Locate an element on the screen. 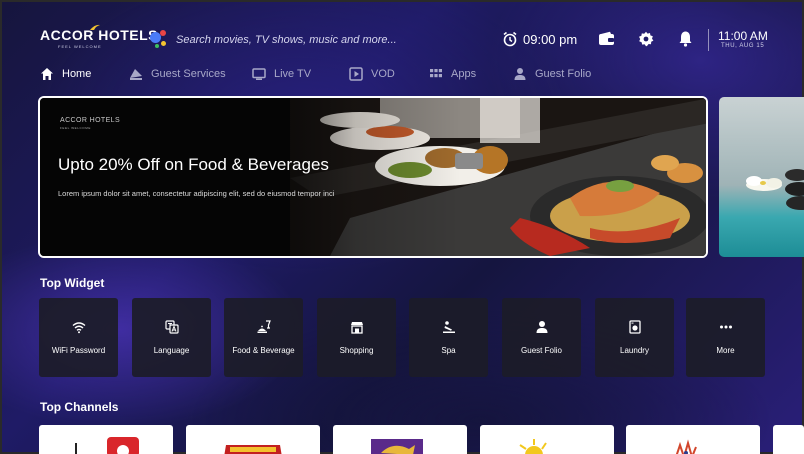  alarm-clock-icon is located at coordinates (510, 39).